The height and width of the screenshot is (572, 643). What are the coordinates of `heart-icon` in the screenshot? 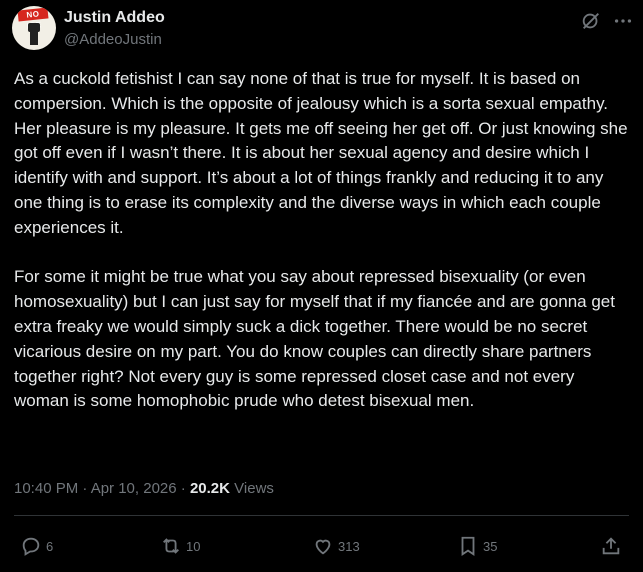 It's located at (323, 547).